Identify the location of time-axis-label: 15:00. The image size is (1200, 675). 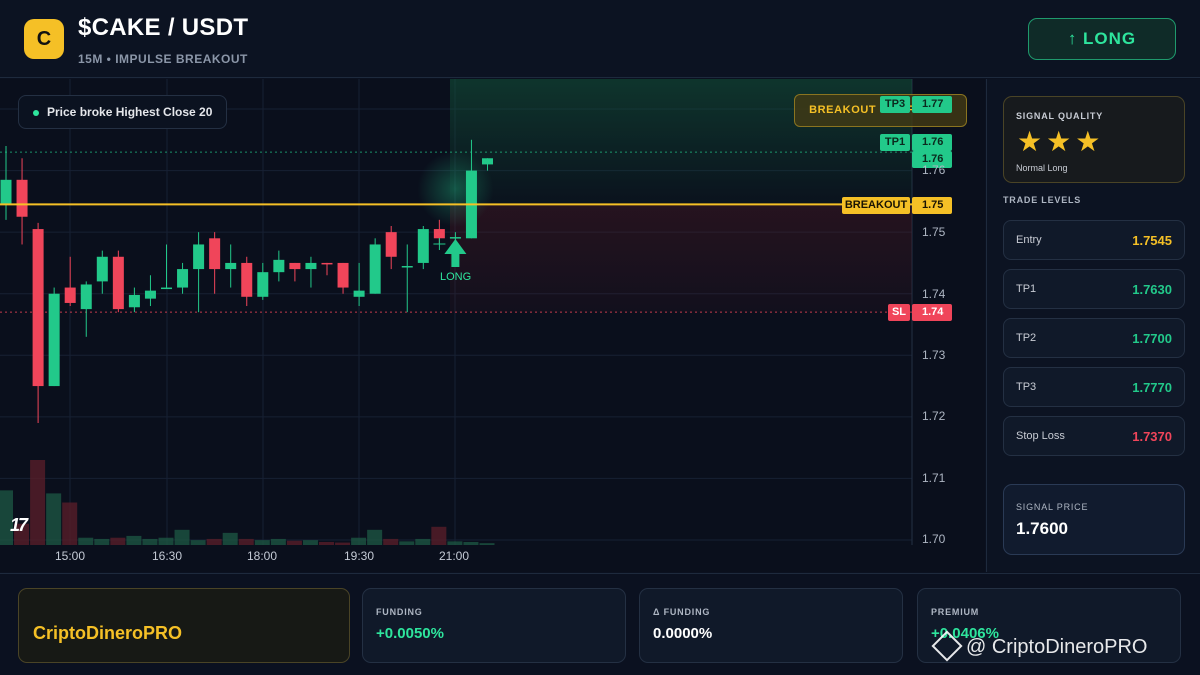
(70, 556).